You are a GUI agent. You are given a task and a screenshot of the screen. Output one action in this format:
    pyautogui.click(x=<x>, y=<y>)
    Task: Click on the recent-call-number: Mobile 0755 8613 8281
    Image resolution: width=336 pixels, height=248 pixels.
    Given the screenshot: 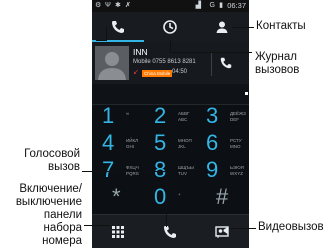 What is the action you would take?
    pyautogui.click(x=164, y=62)
    